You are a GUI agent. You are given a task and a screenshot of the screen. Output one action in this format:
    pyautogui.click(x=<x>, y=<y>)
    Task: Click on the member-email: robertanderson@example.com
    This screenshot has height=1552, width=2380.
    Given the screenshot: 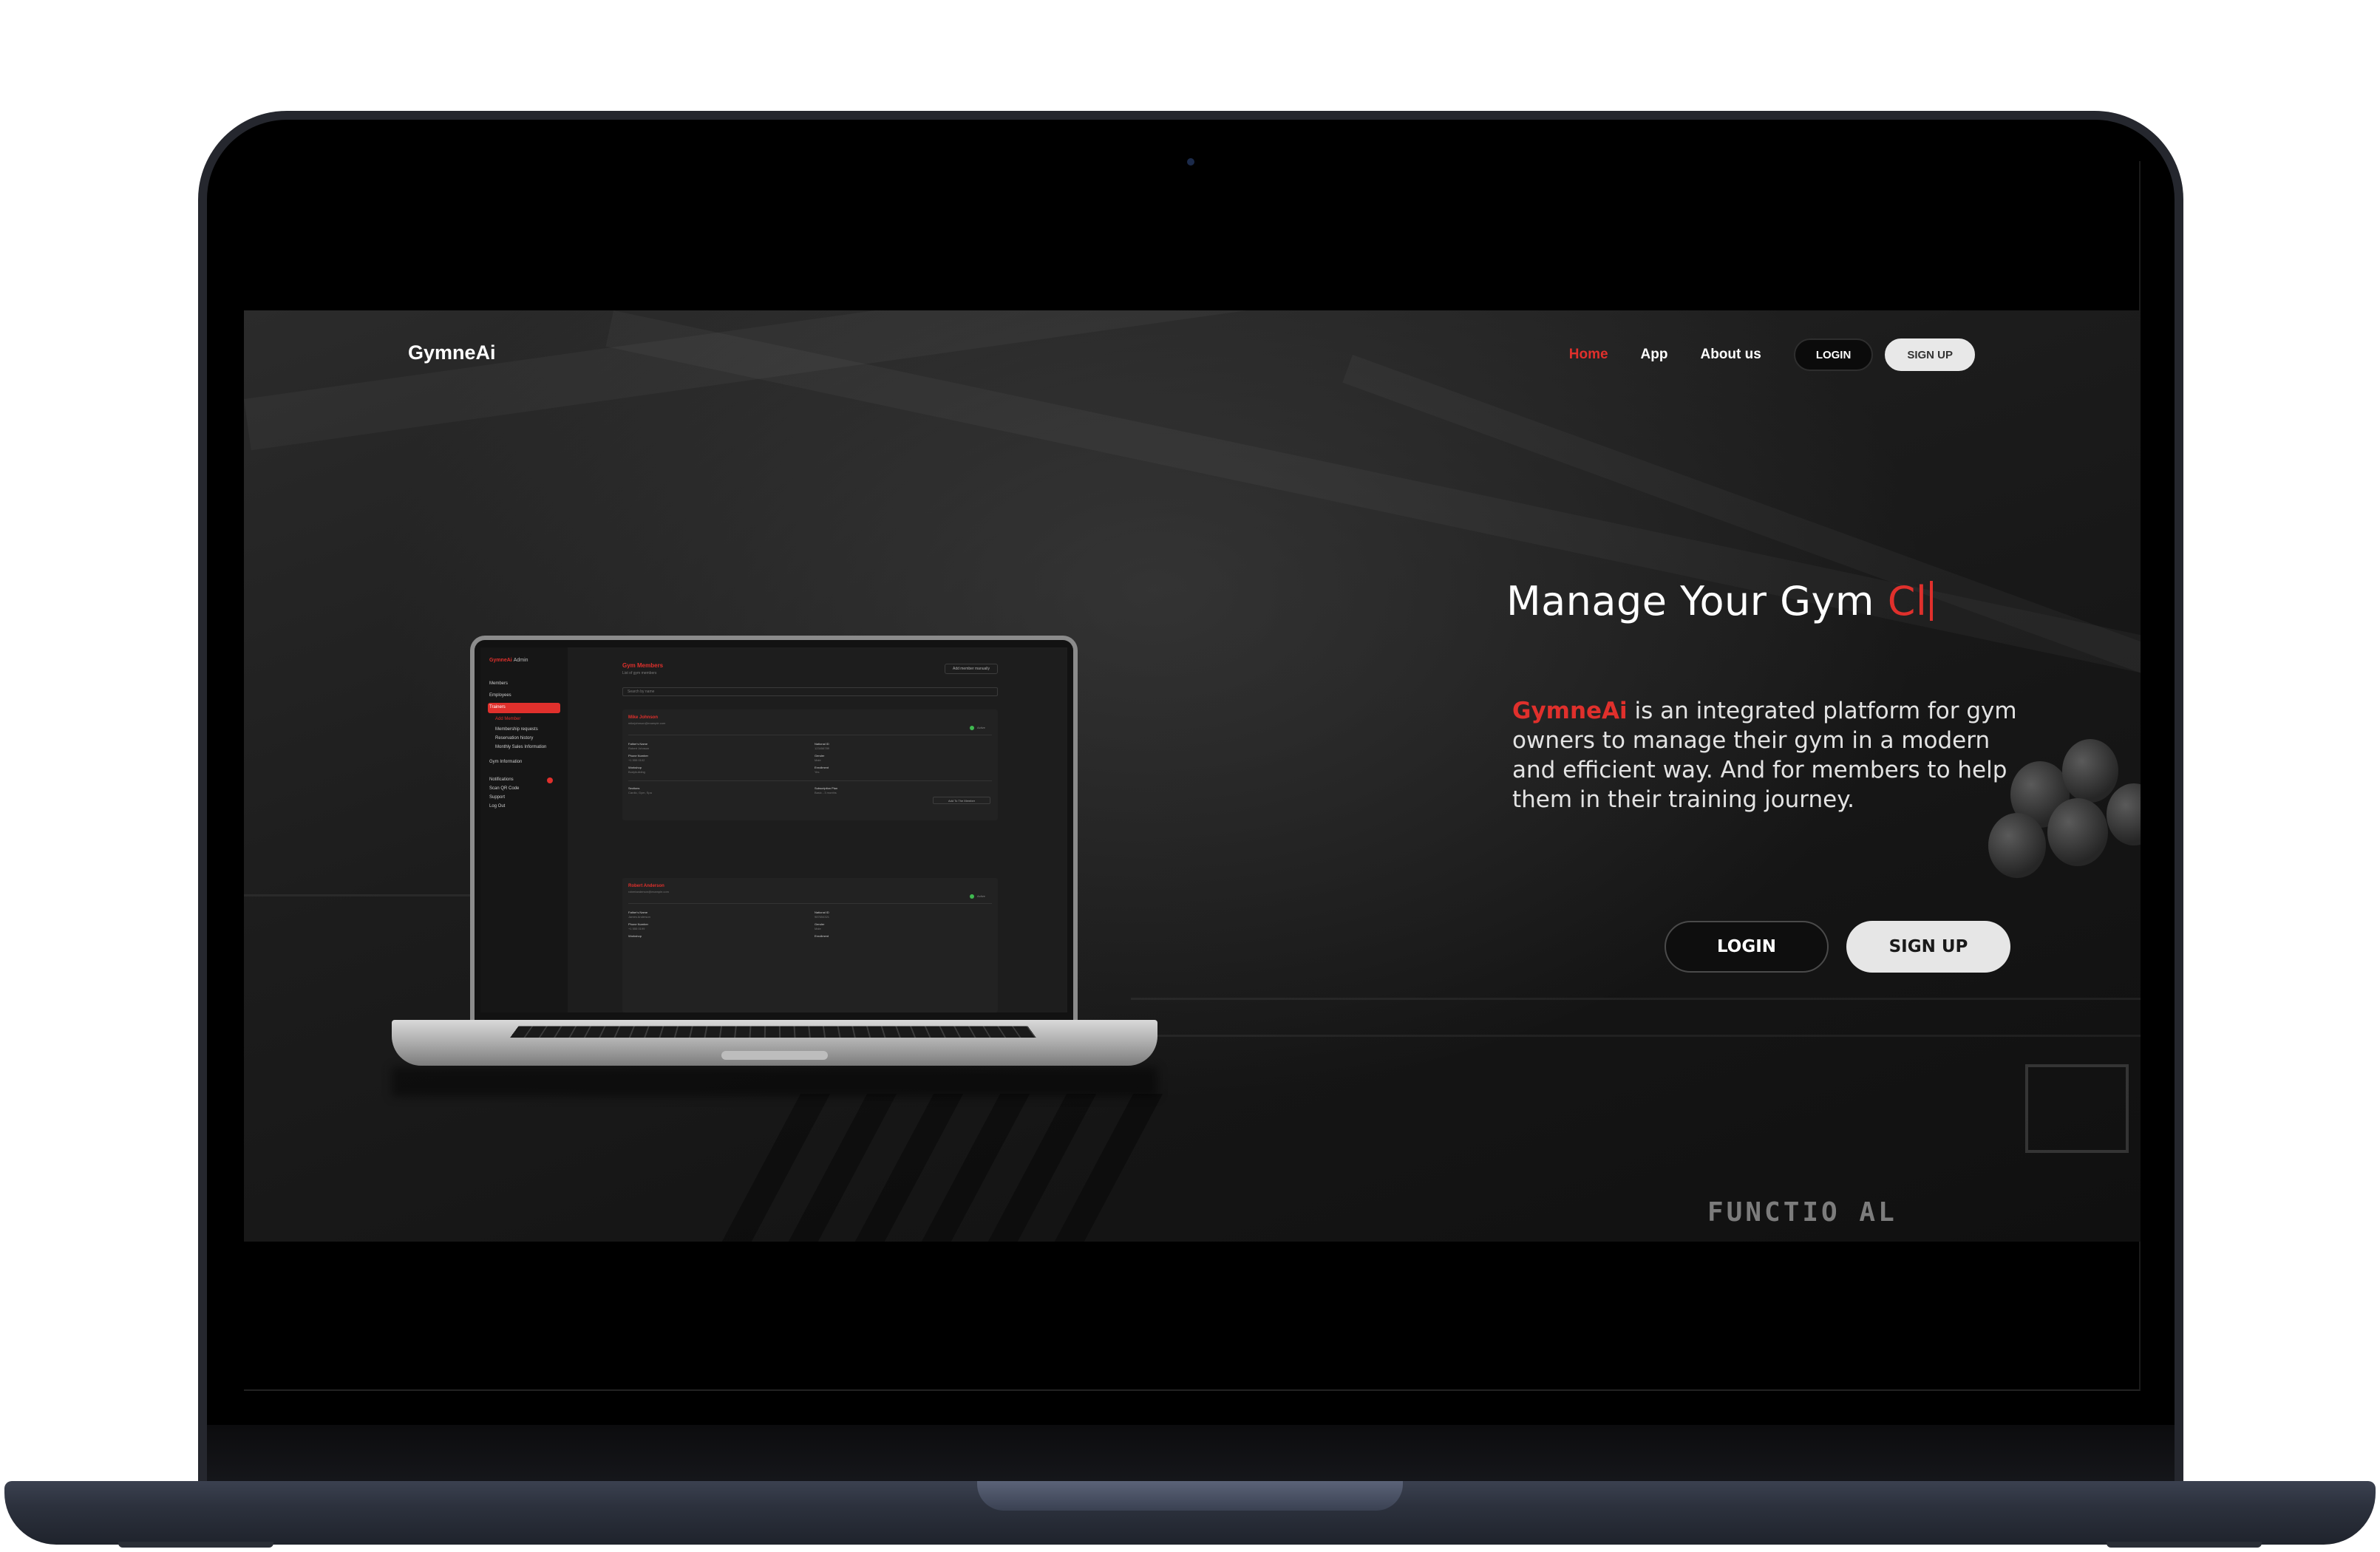 What is the action you would take?
    pyautogui.click(x=648, y=892)
    